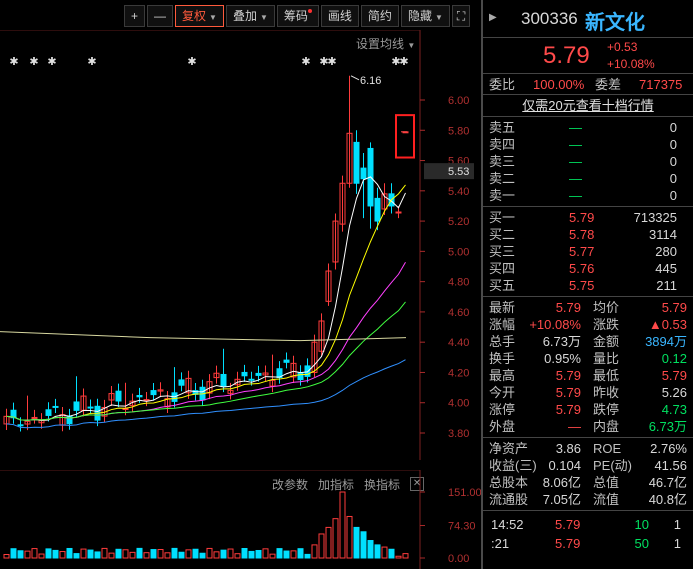 The image size is (693, 569). Describe the element at coordinates (606, 375) in the screenshot. I see `stat-label: 最低` at that location.